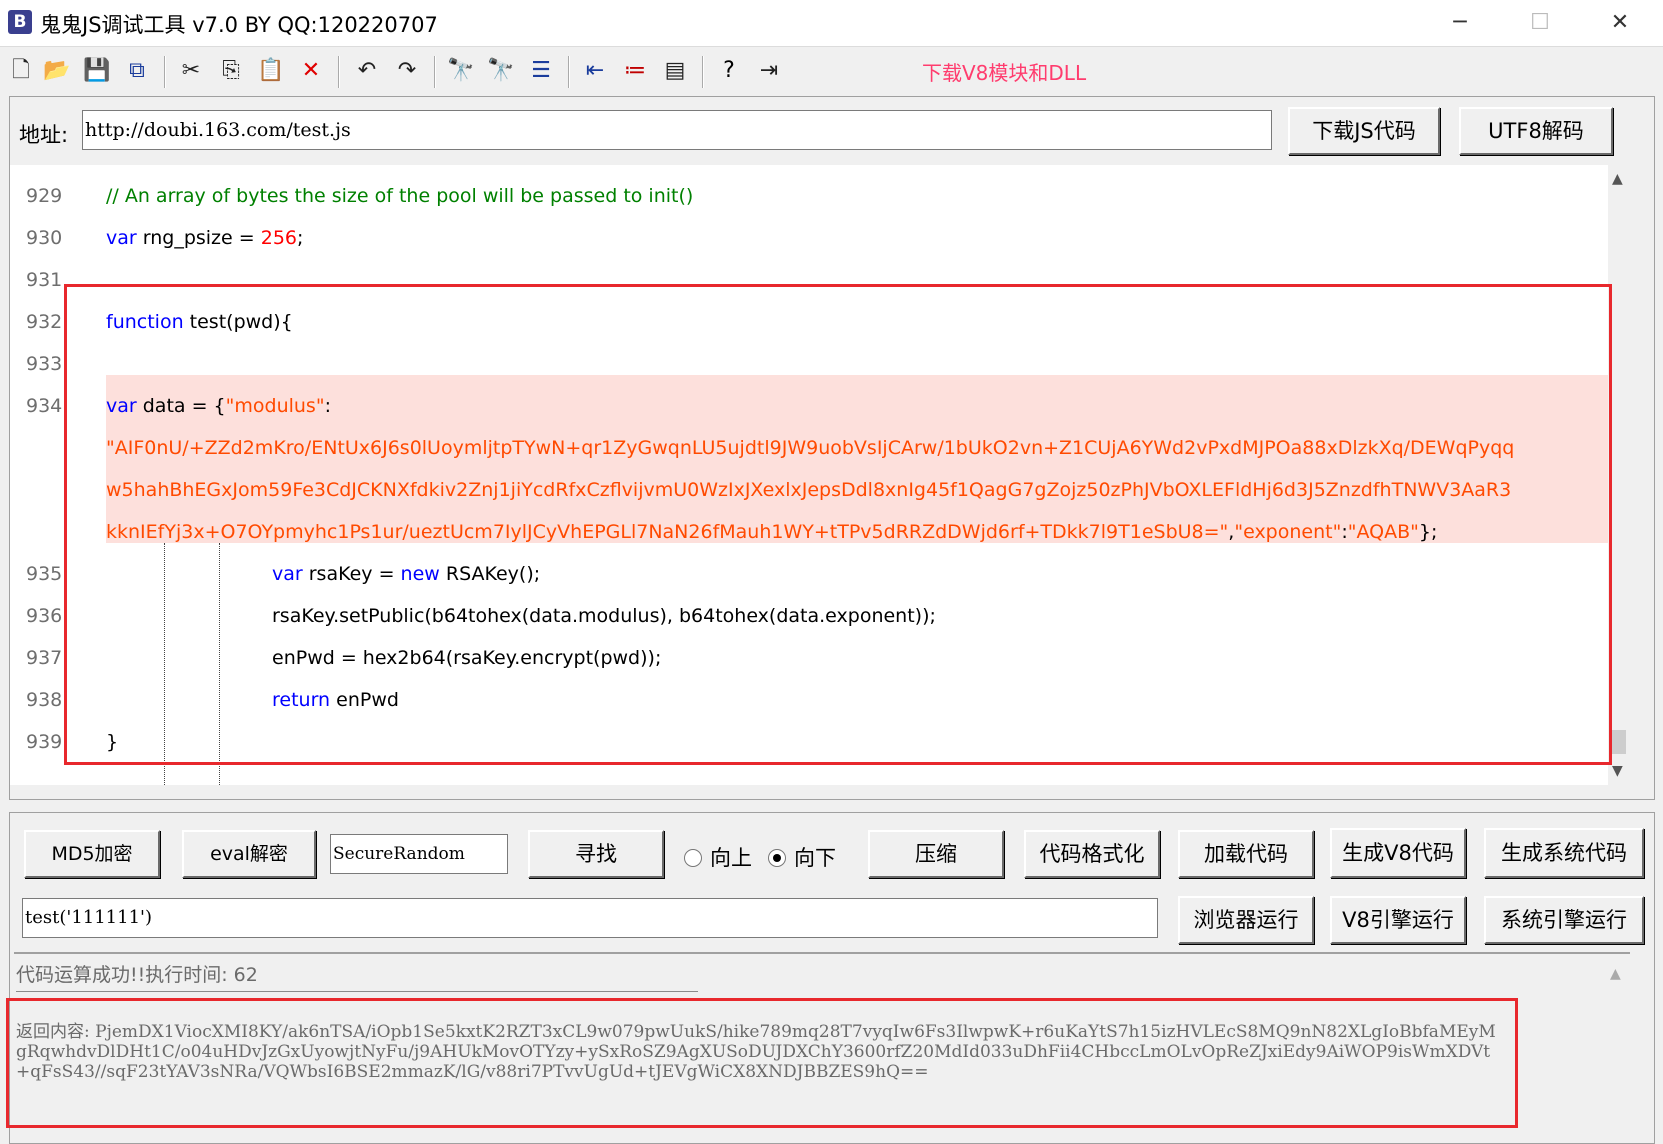 This screenshot has height=1144, width=1663. I want to click on find-next-icon: 🔭, so click(501, 71).